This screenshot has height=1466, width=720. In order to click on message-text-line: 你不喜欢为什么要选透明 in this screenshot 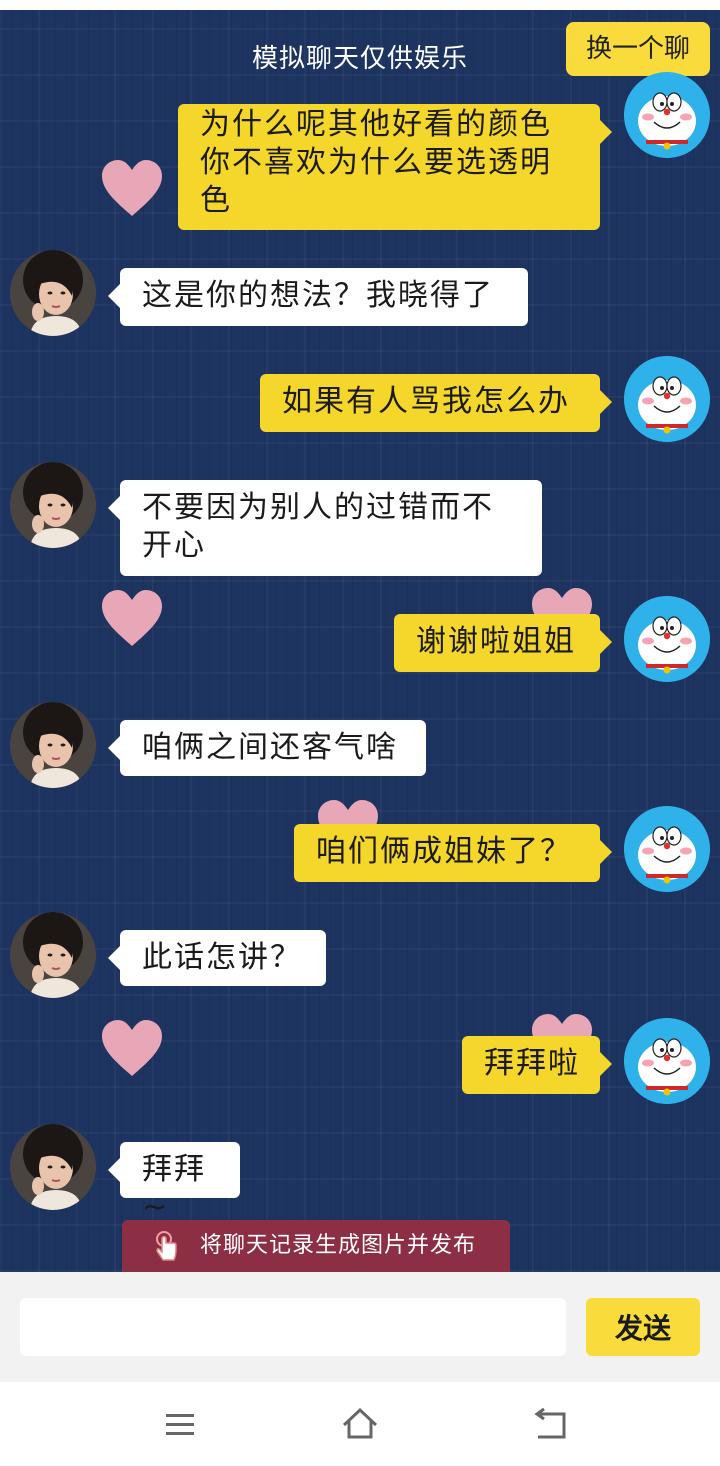, I will do `click(376, 162)`.